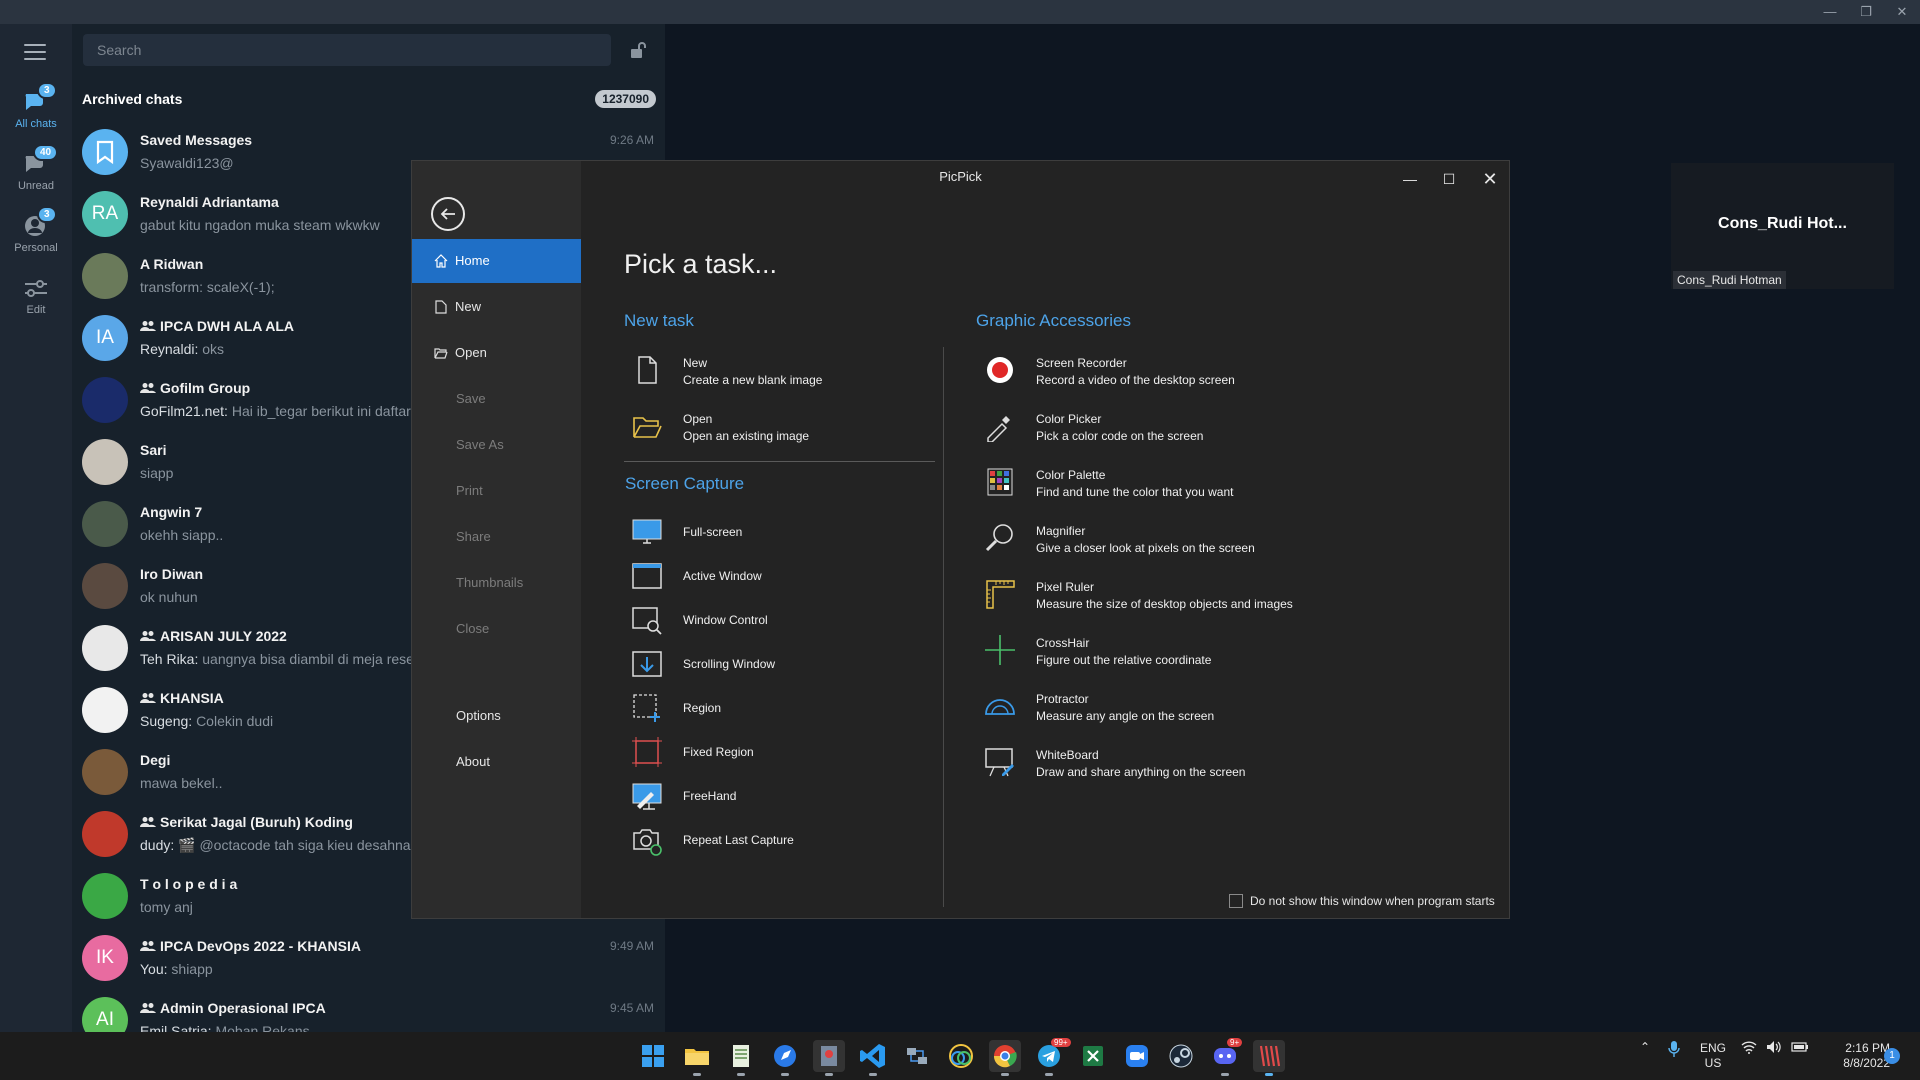 The height and width of the screenshot is (1080, 1920). What do you see at coordinates (227, 326) in the screenshot?
I see `chat-name-text: IPCA DWH ALA ALA` at bounding box center [227, 326].